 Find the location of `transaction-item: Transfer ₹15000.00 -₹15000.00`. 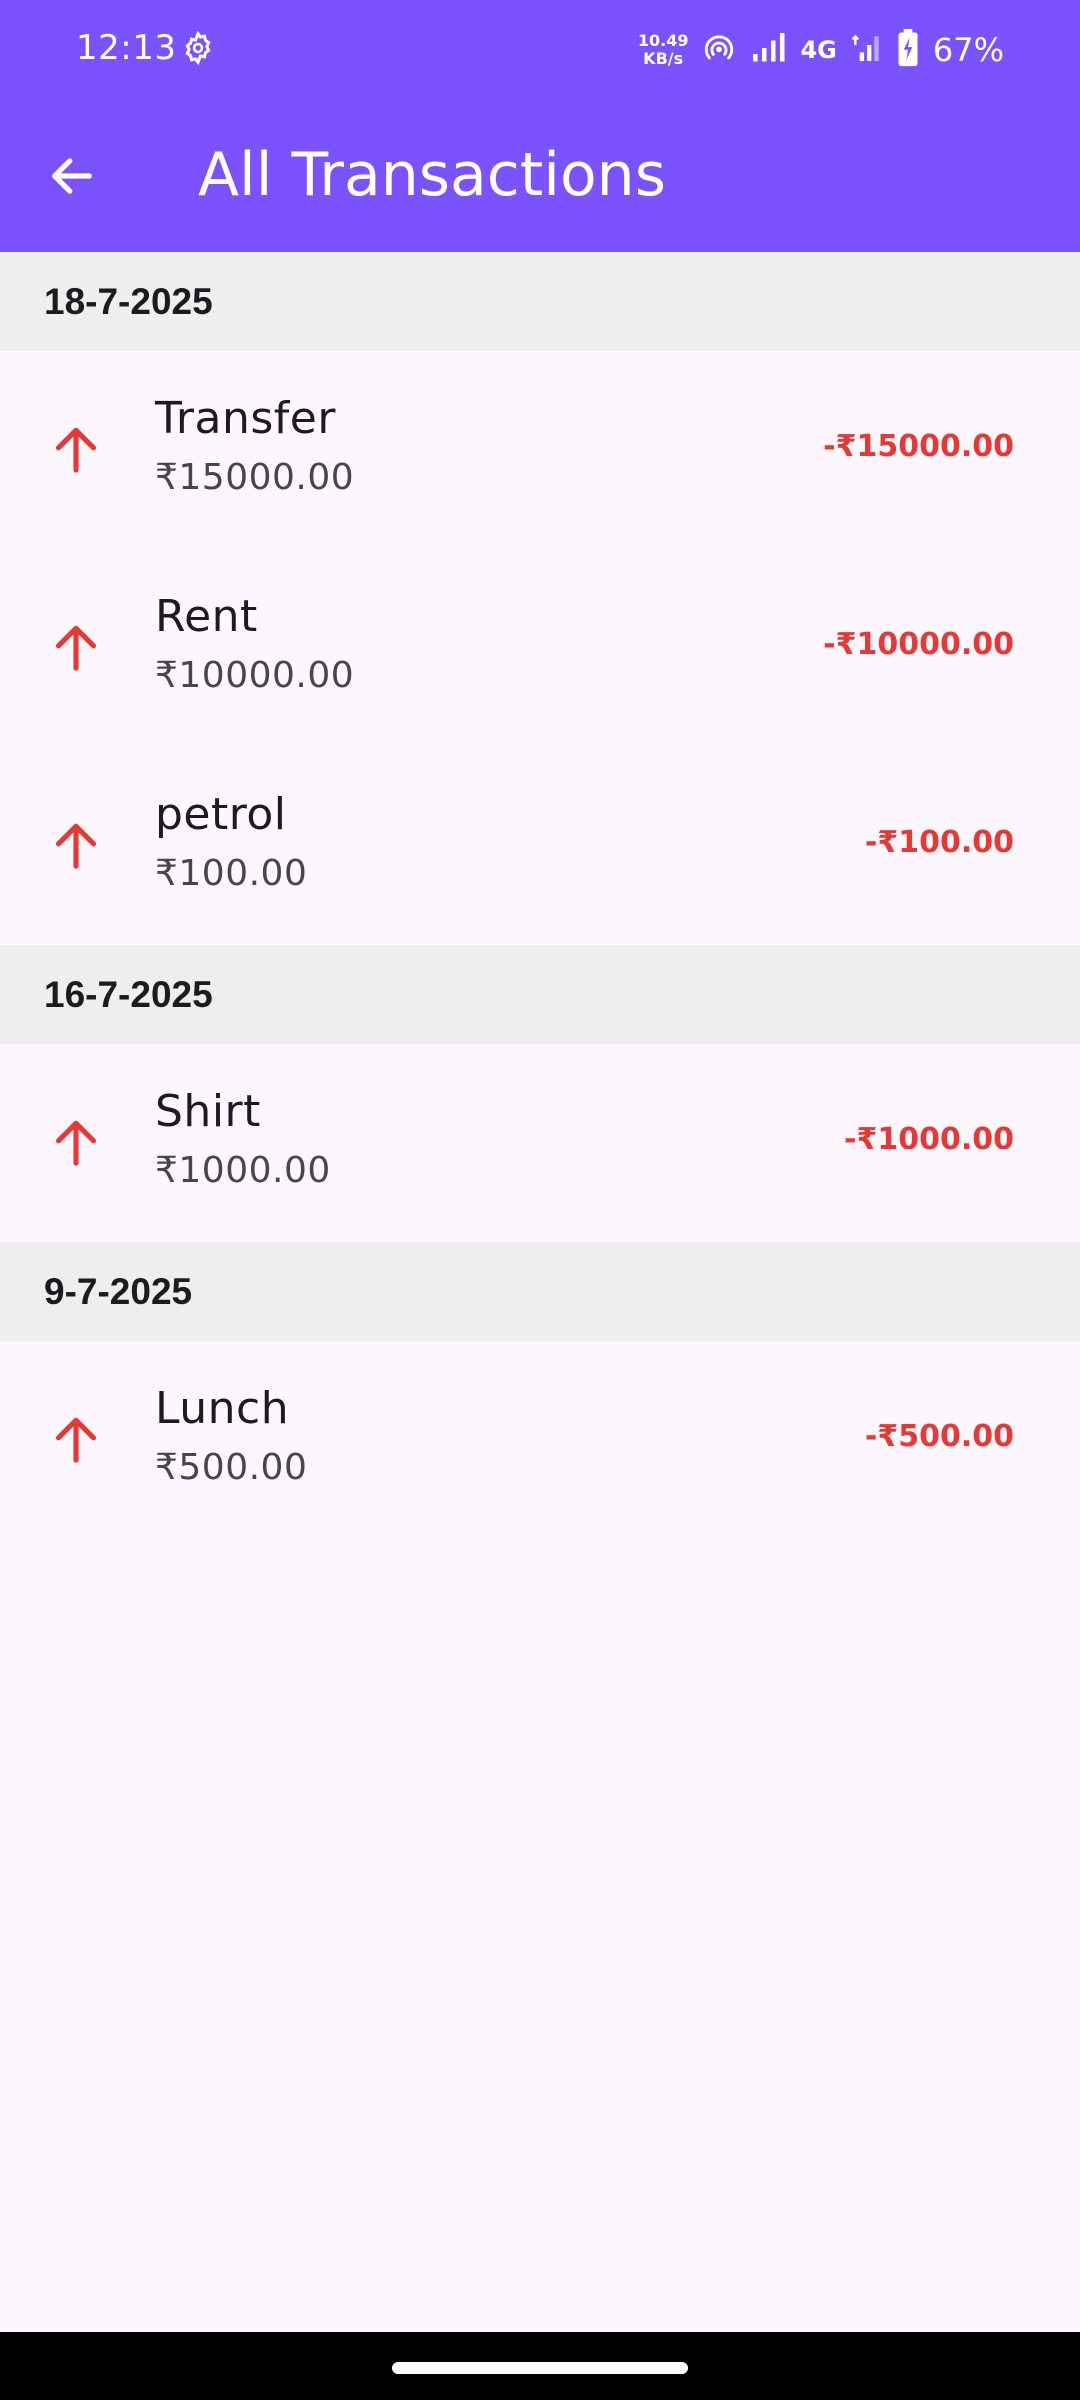

transaction-item: Transfer ₹15000.00 -₹15000.00 is located at coordinates (540, 450).